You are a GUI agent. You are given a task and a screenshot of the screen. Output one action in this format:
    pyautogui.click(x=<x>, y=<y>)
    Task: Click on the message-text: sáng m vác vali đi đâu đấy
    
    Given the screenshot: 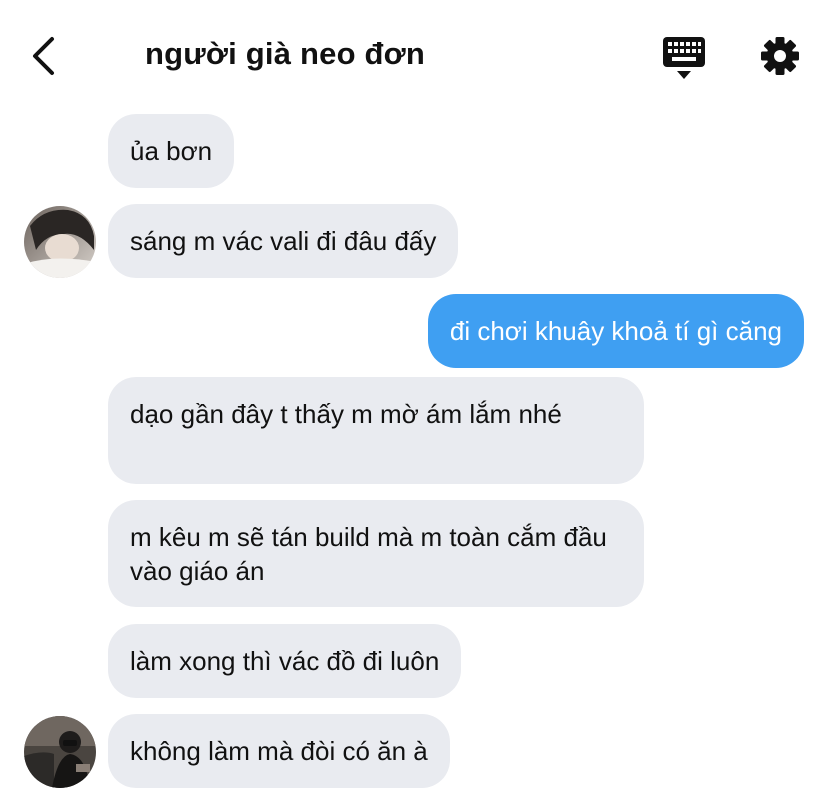 What is the action you would take?
    pyautogui.click(x=283, y=241)
    